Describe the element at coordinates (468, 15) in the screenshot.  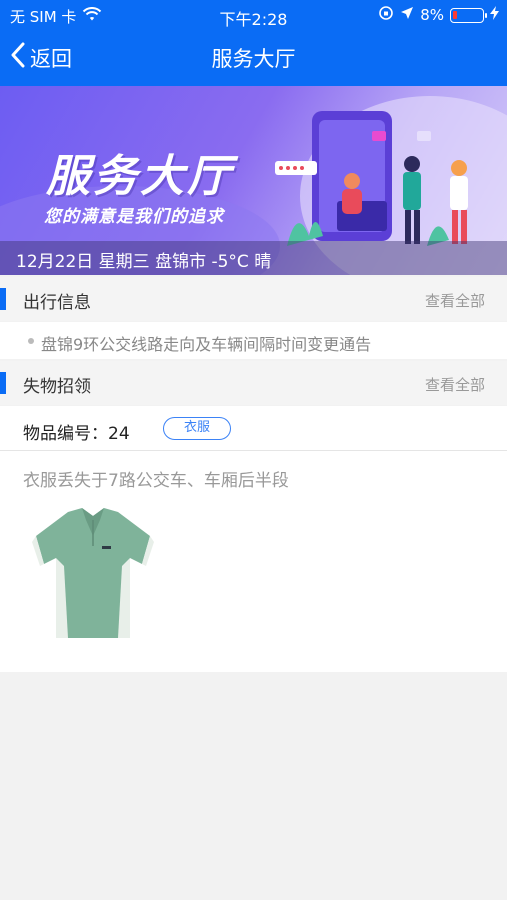
I see `battery-icon` at that location.